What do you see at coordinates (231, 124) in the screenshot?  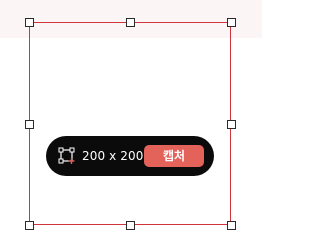 I see `resize-handle-middle-right` at bounding box center [231, 124].